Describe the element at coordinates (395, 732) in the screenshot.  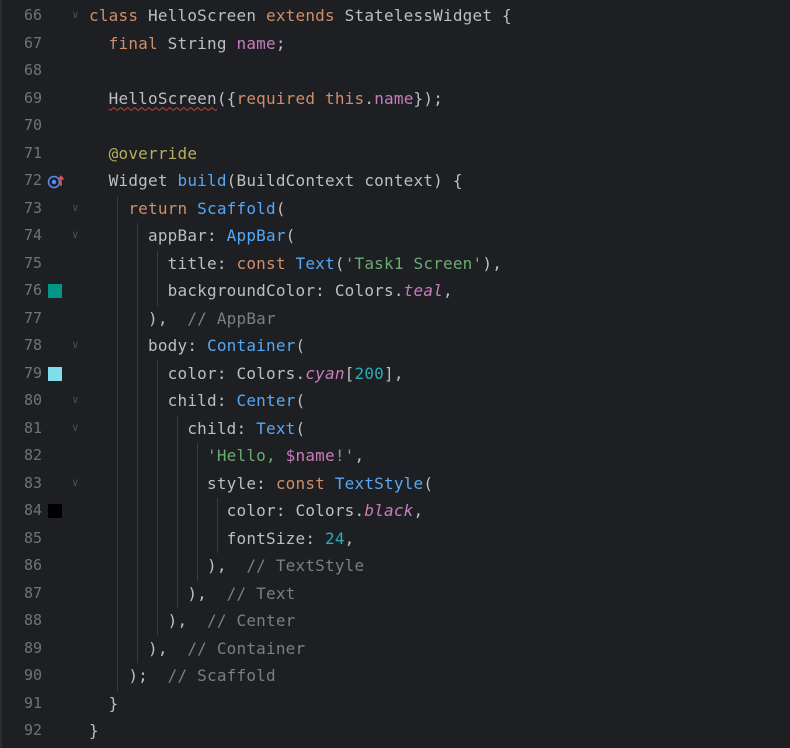
I see `code-line: 92}` at that location.